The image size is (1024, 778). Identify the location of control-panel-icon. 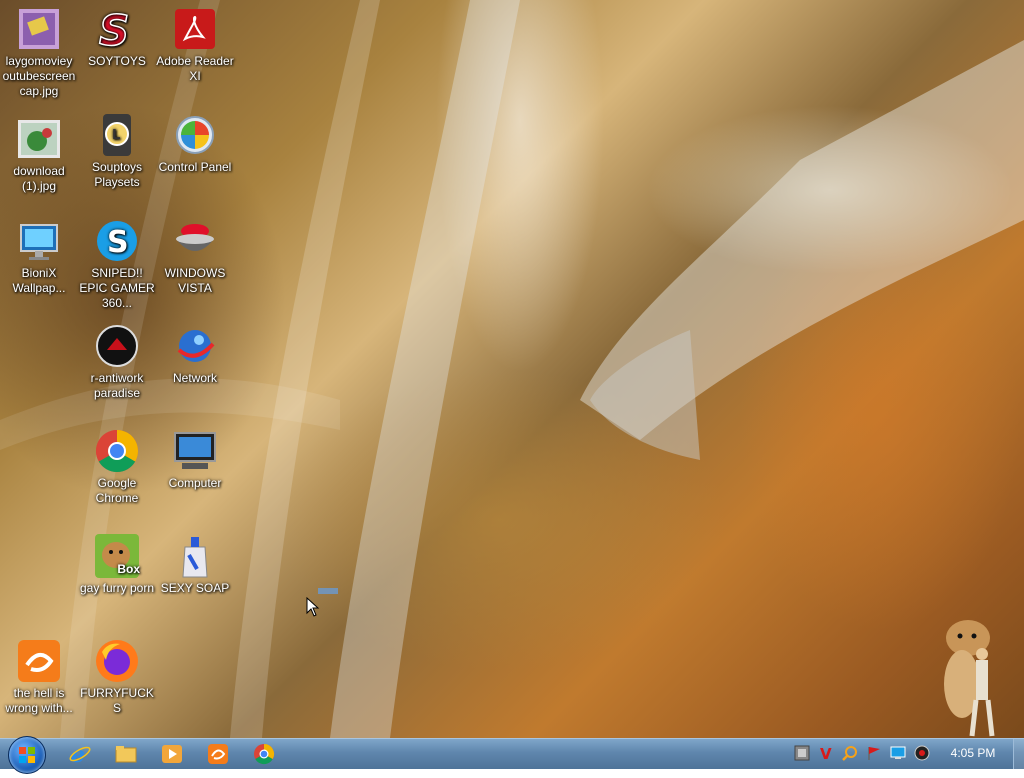
(195, 135).